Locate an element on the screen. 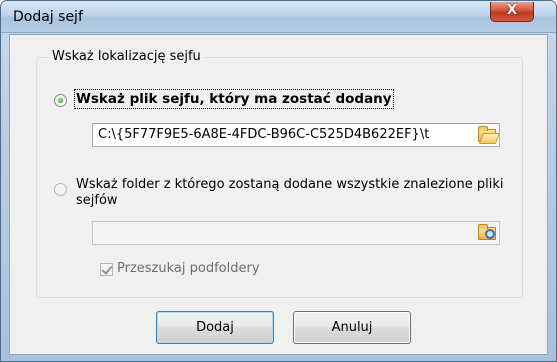  browse-folder-button is located at coordinates (487, 233).